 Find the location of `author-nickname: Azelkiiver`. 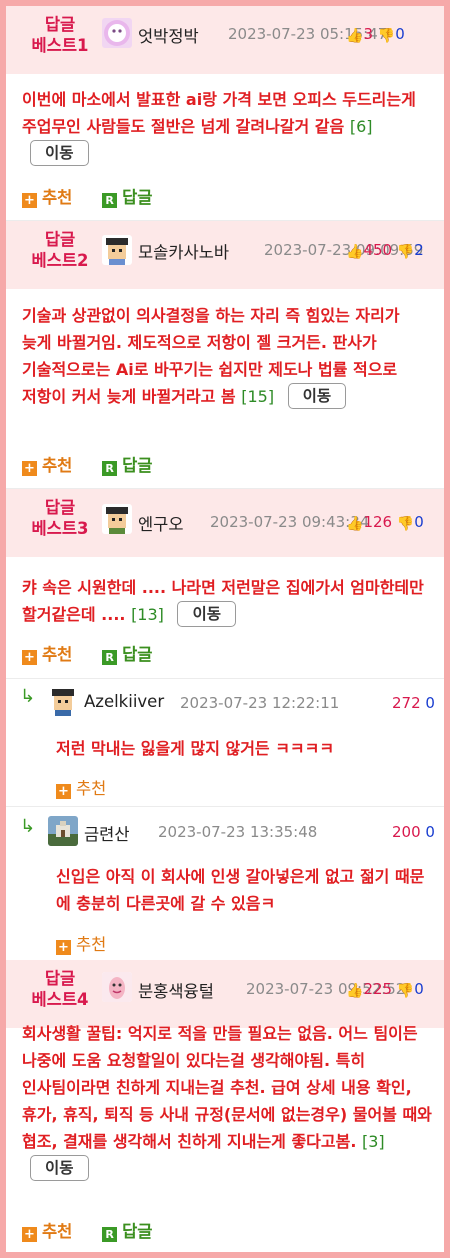

author-nickname: Azelkiiver is located at coordinates (124, 701).